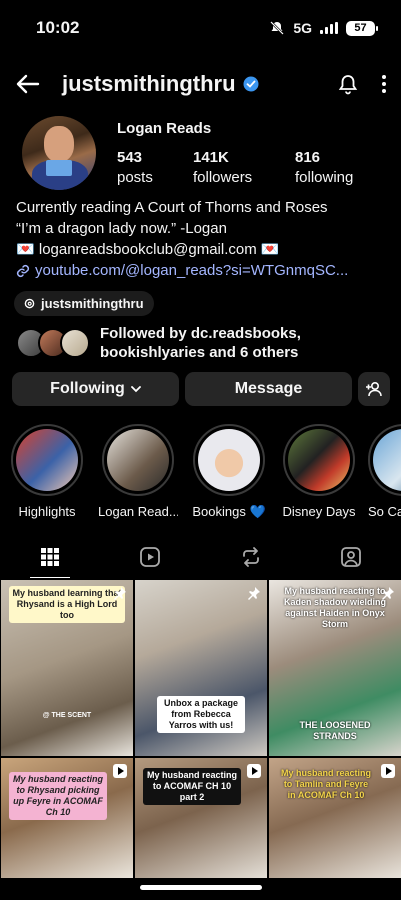 The width and height of the screenshot is (401, 900). Describe the element at coordinates (384, 84) in the screenshot. I see `more-options-icon` at that location.